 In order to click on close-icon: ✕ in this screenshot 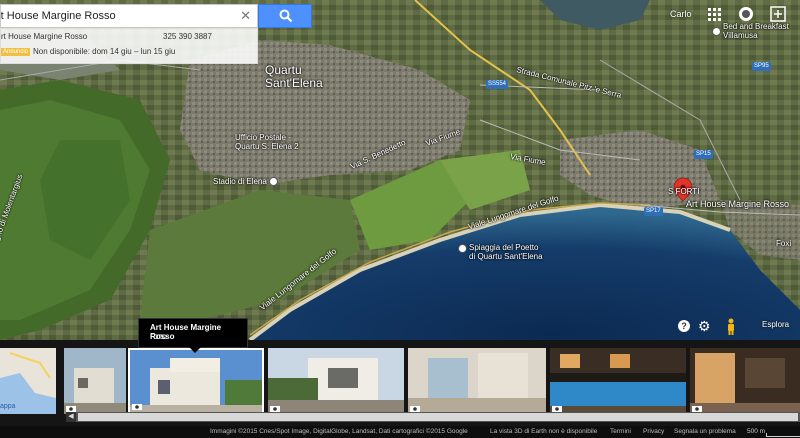, I will do `click(245, 16)`.